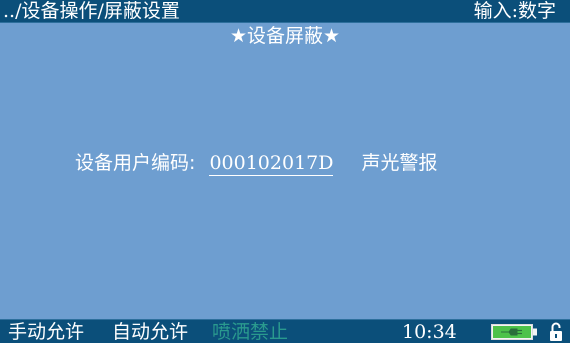  What do you see at coordinates (46, 332) in the screenshot?
I see `manual-allow-status: 手动允许` at bounding box center [46, 332].